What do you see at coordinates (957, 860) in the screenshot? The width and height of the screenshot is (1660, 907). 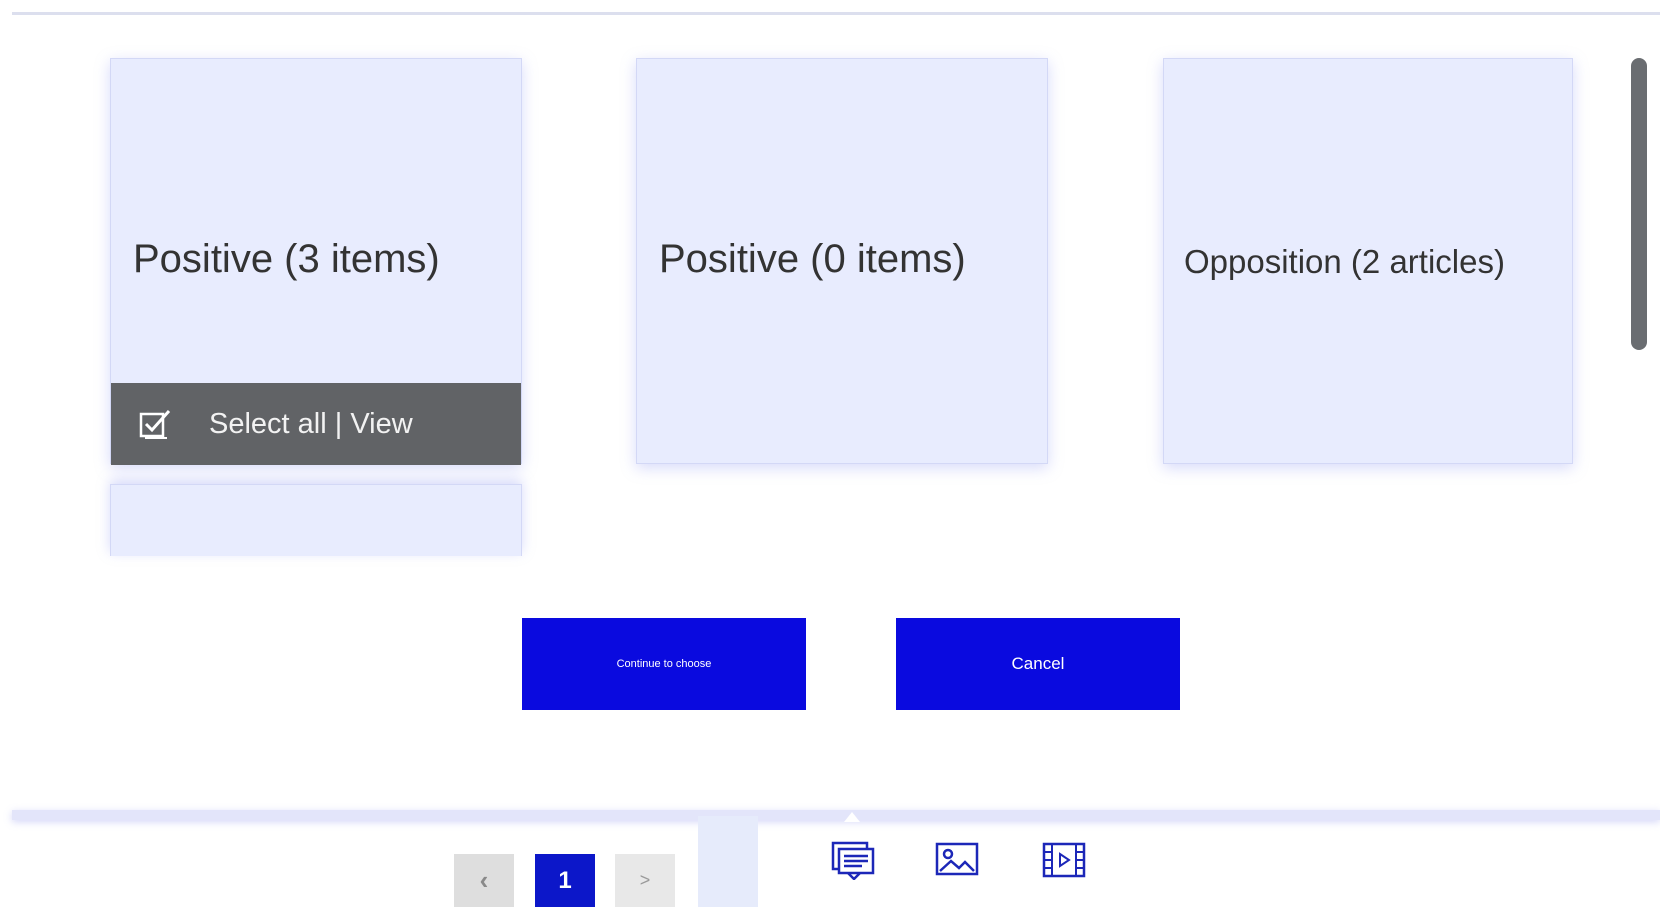 I see `image-icon` at bounding box center [957, 860].